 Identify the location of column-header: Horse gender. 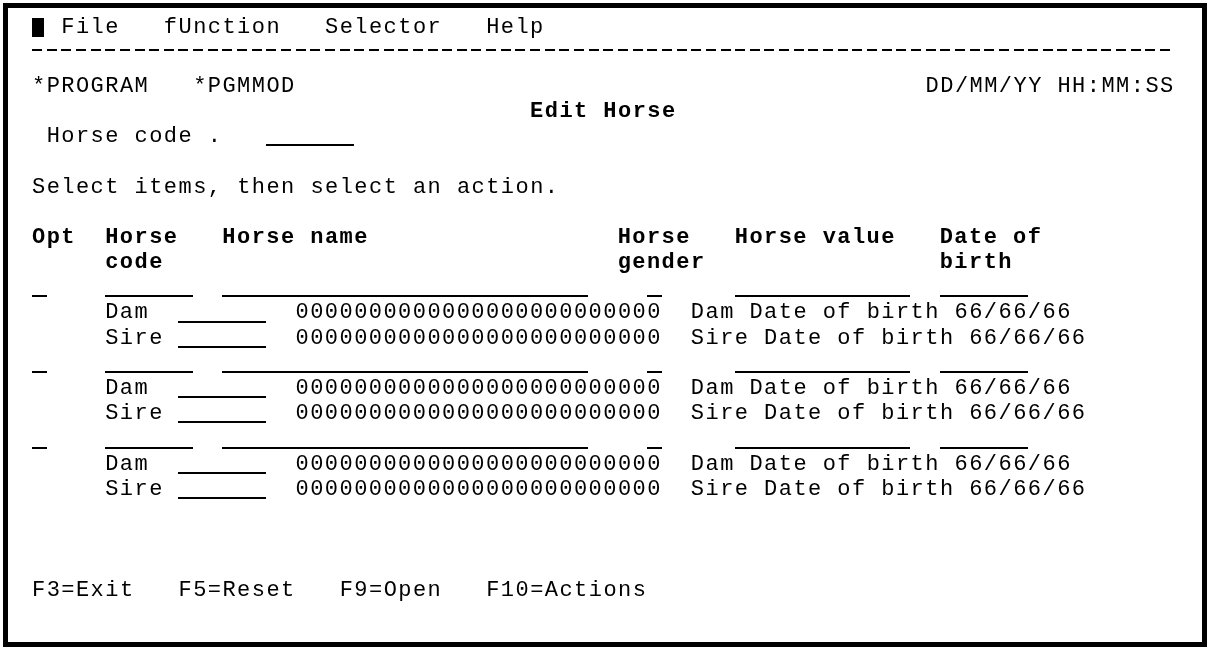
(662, 250).